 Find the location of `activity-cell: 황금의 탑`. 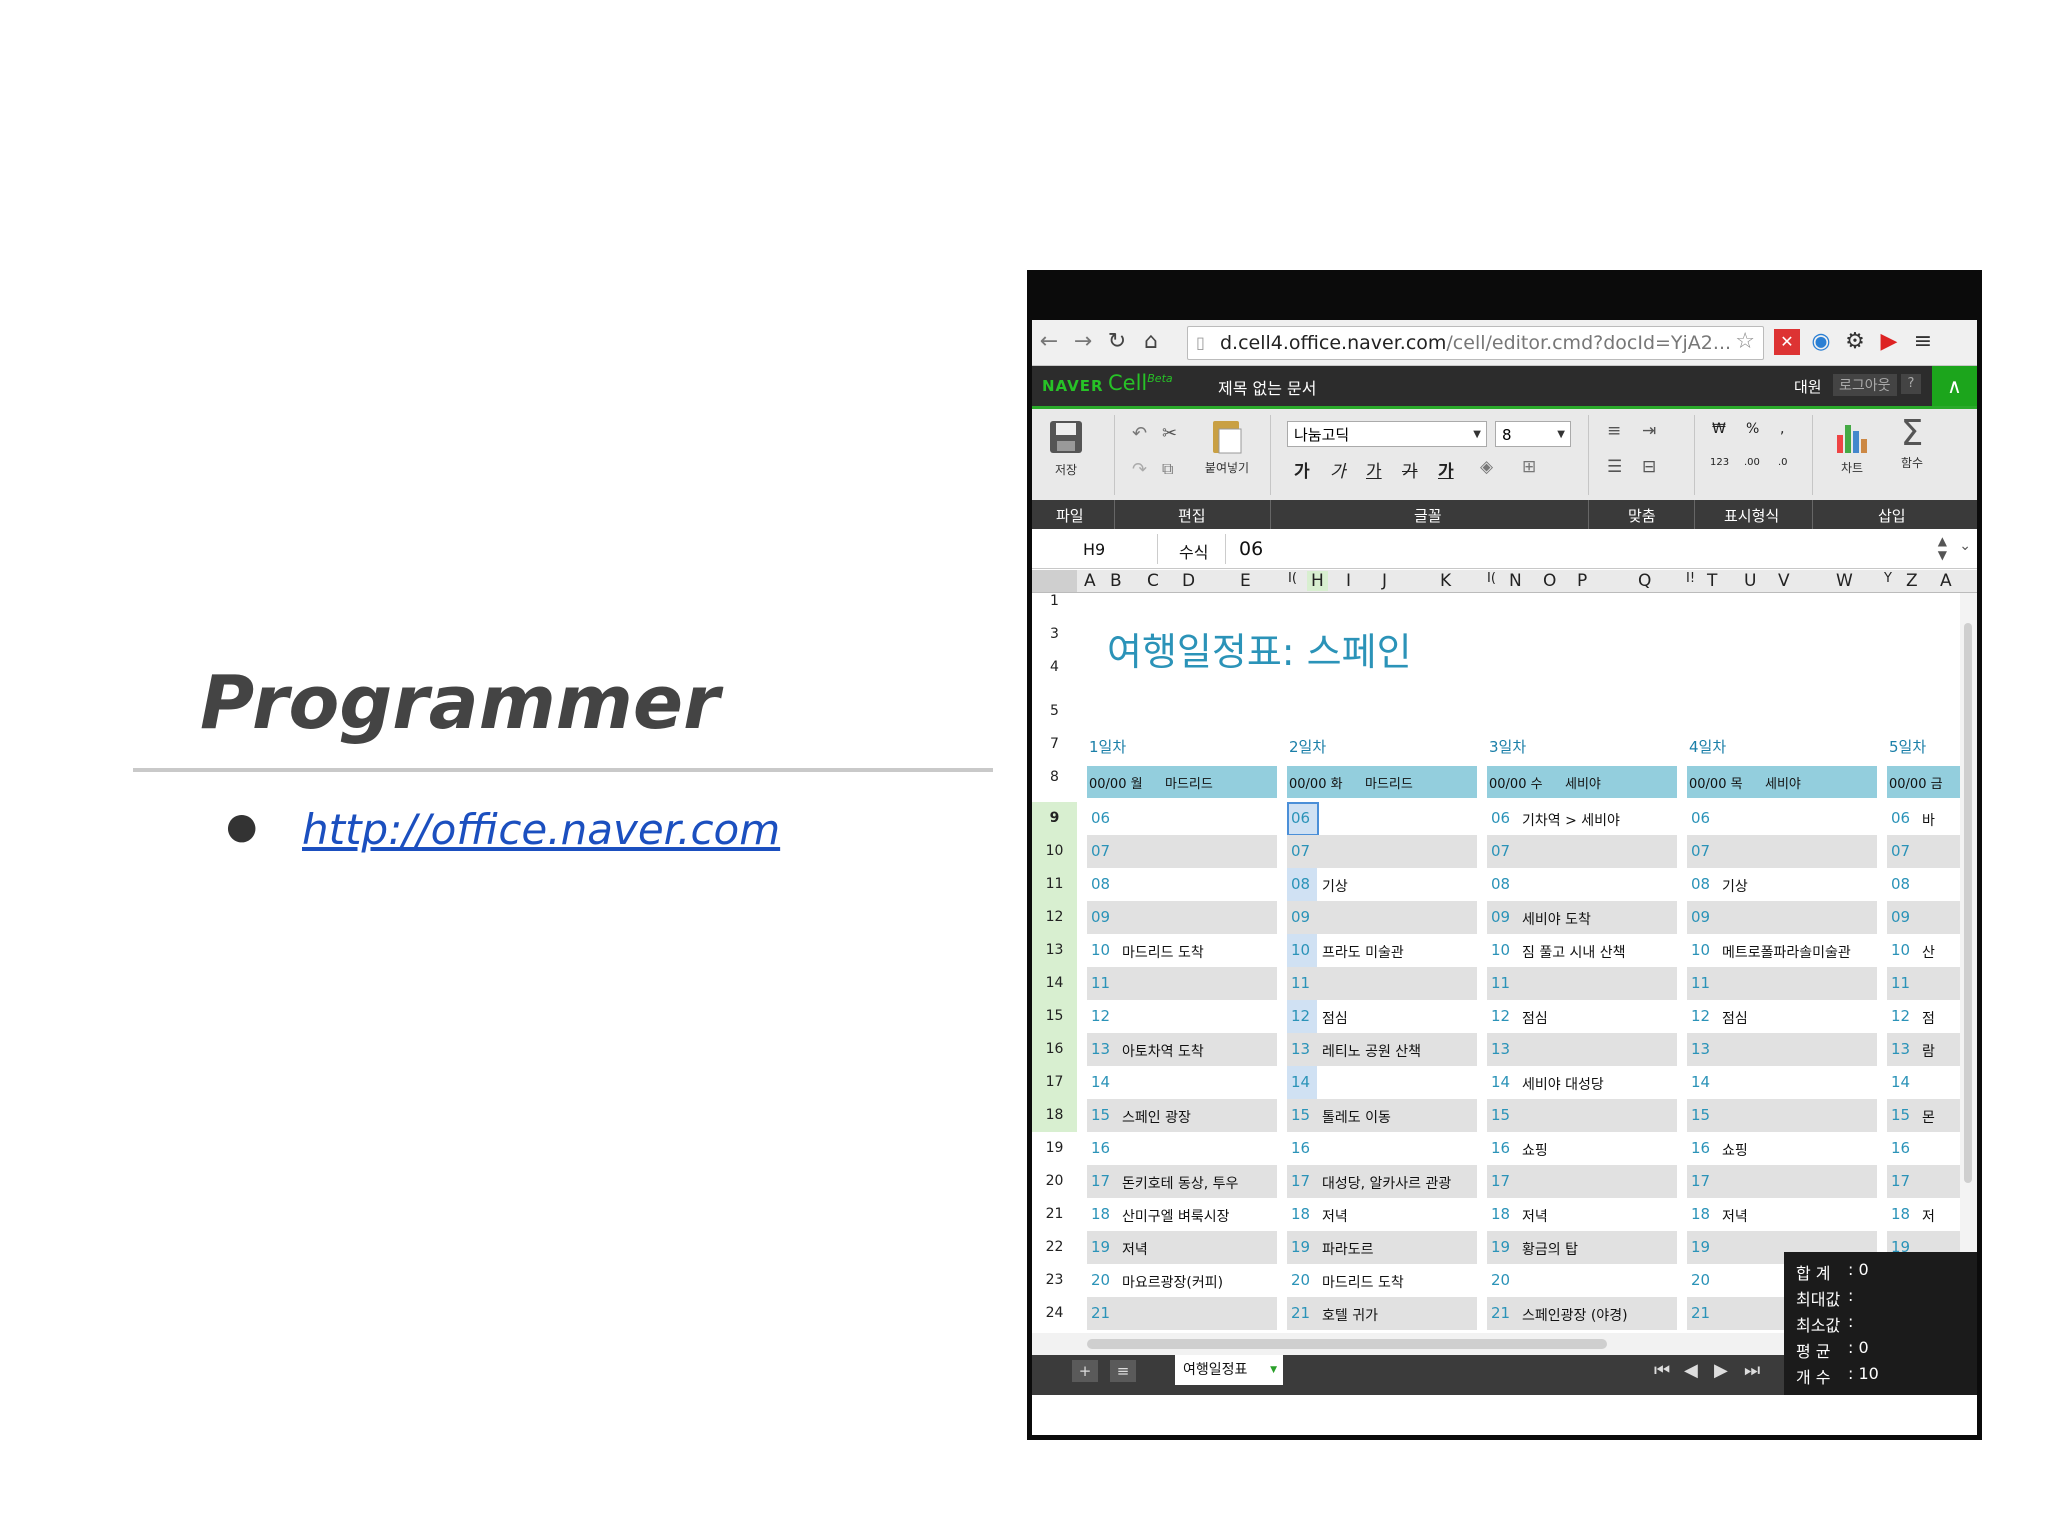

activity-cell: 황금의 탑 is located at coordinates (1550, 1249).